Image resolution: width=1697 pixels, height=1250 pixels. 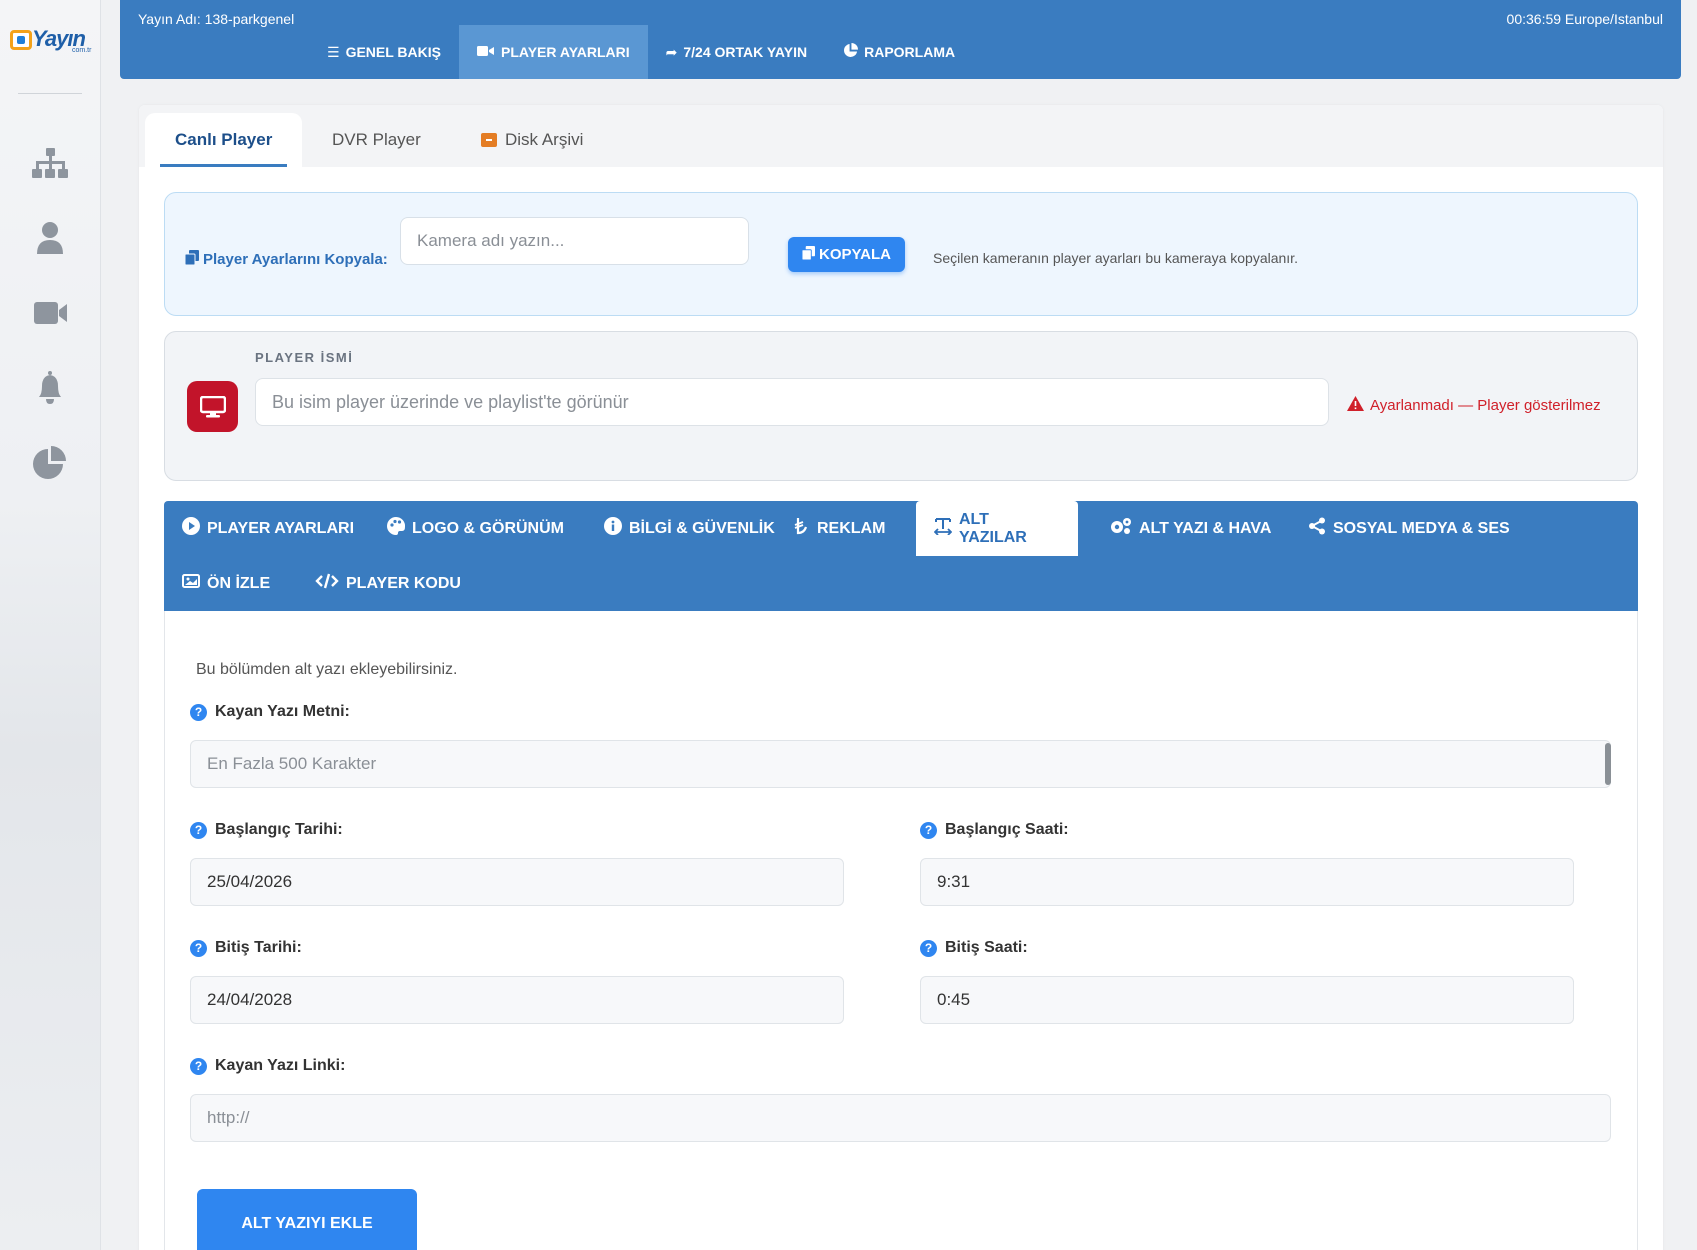 I want to click on start-time-input, so click(x=1247, y=882).